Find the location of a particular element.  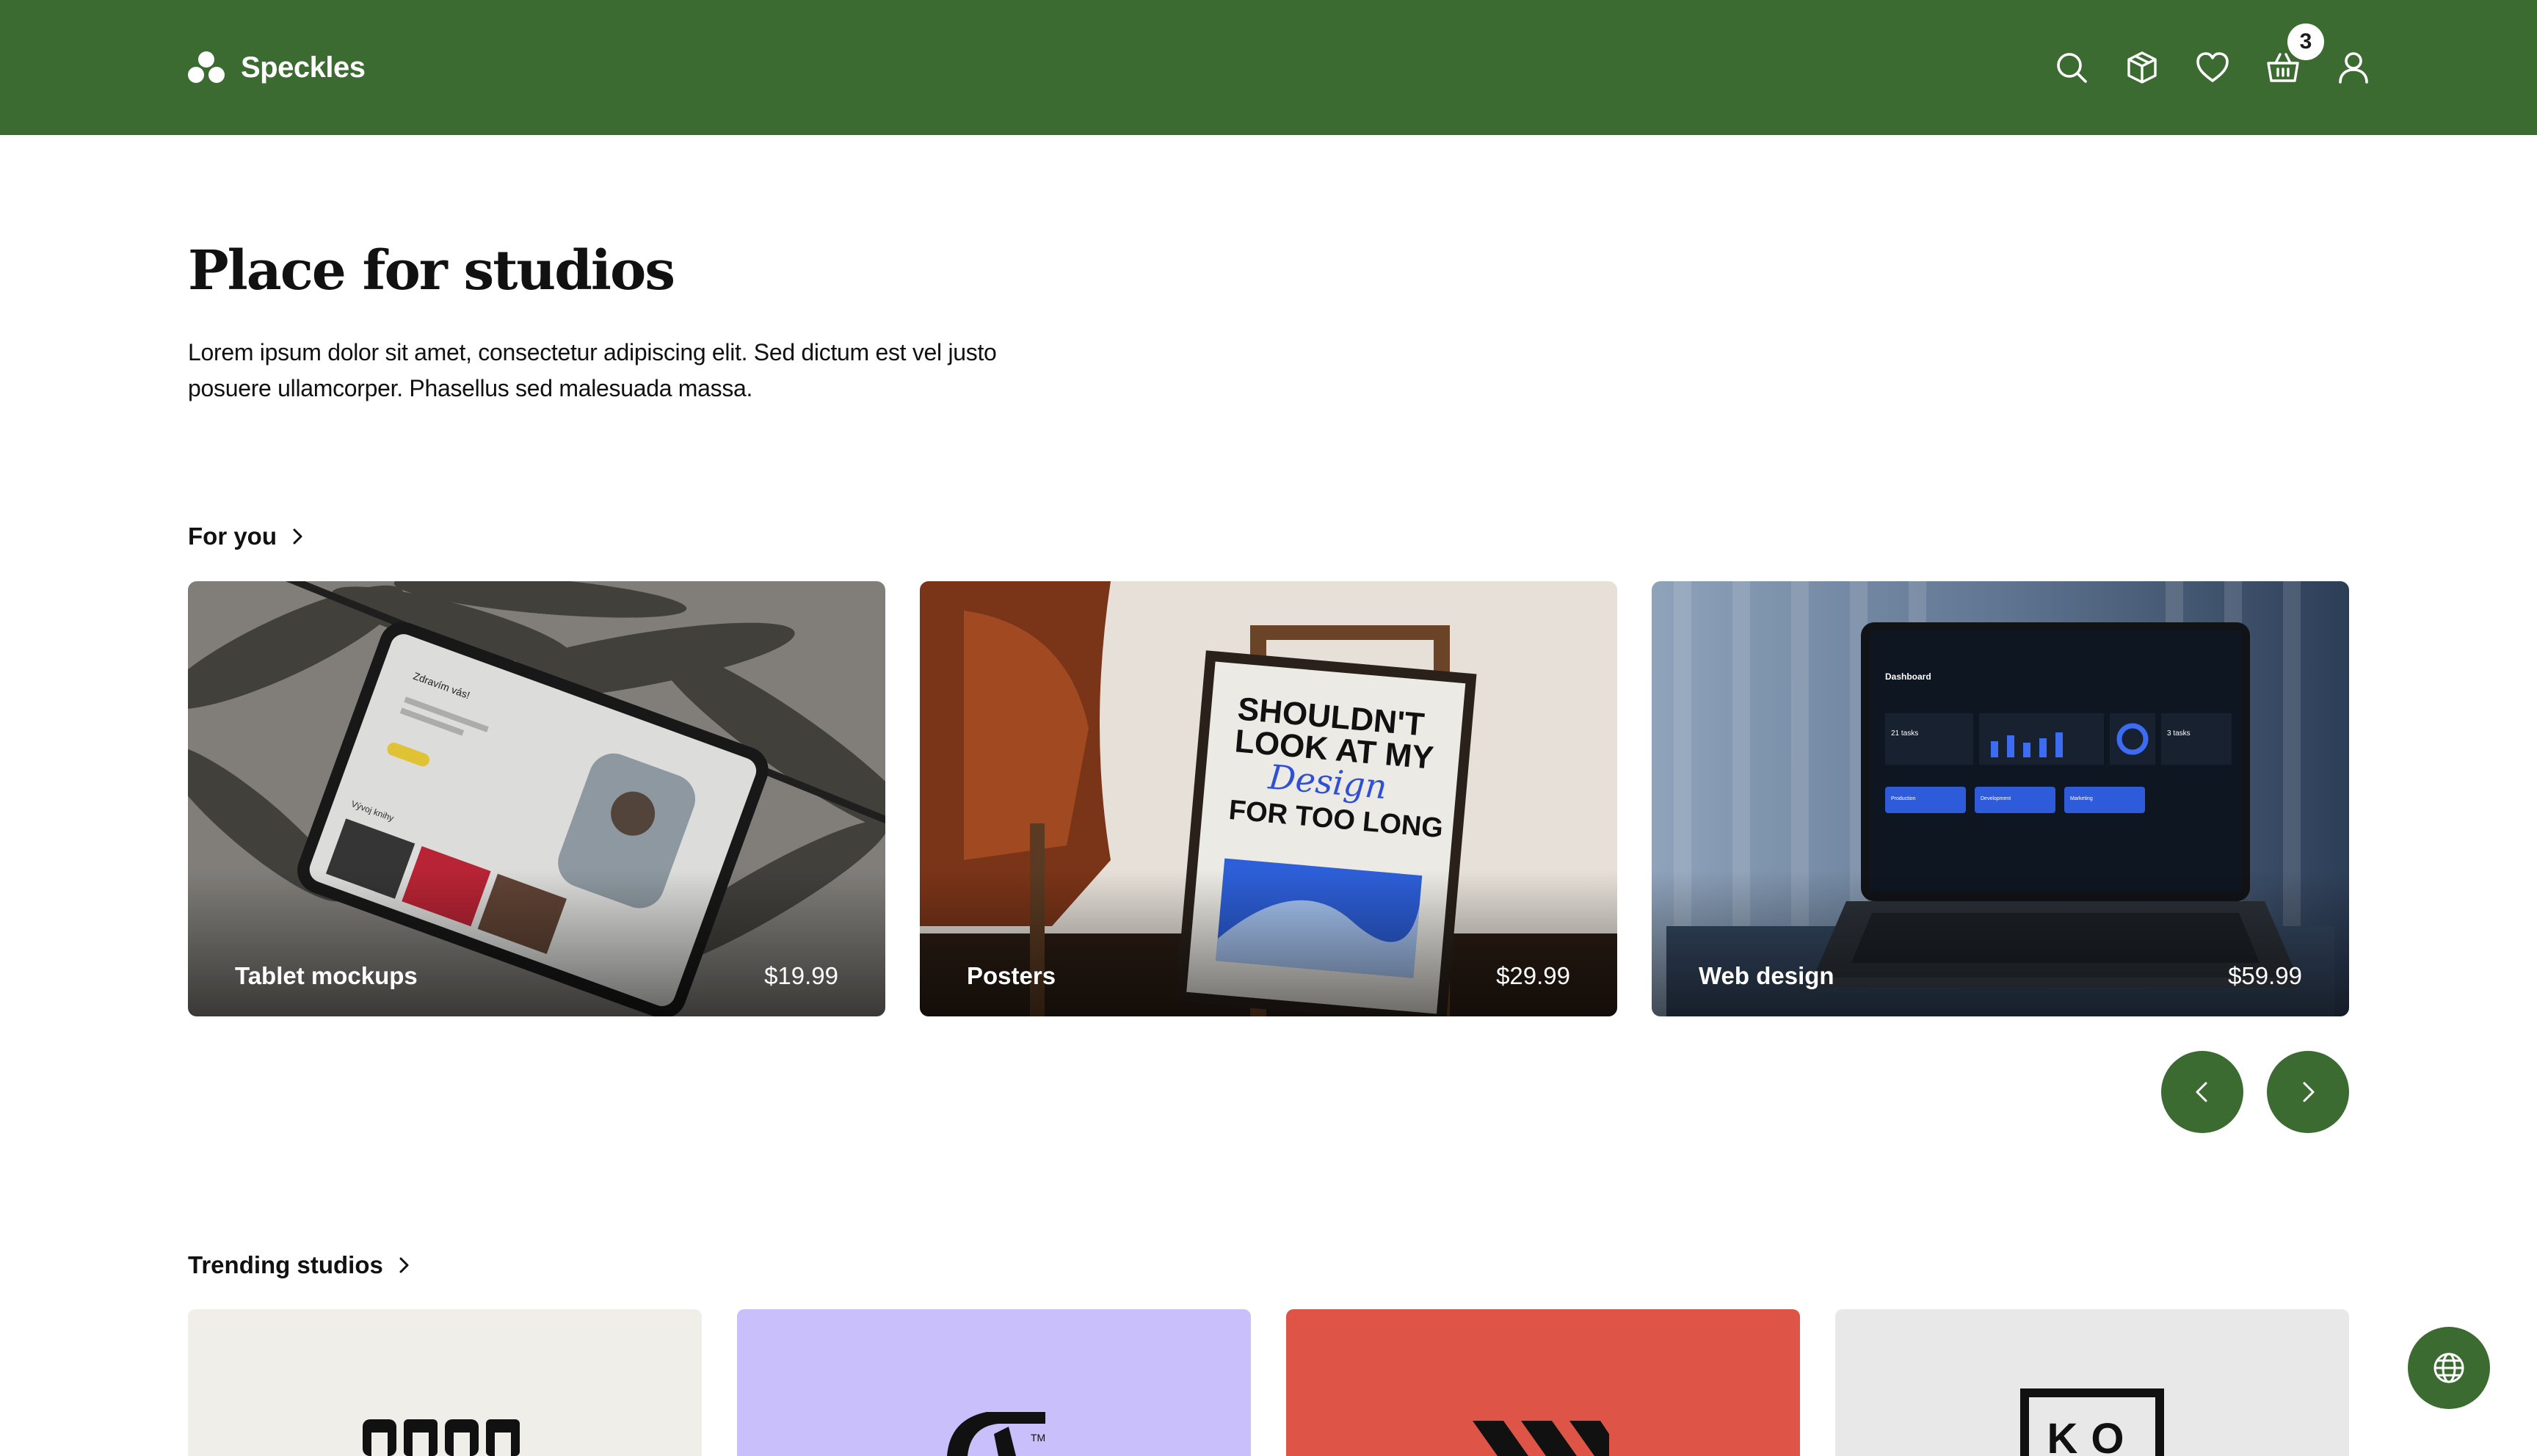

chevron-left-icon is located at coordinates (2201, 1092).